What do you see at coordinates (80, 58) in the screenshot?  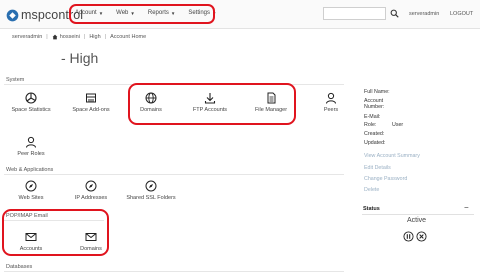 I see `page-title: - High` at bounding box center [80, 58].